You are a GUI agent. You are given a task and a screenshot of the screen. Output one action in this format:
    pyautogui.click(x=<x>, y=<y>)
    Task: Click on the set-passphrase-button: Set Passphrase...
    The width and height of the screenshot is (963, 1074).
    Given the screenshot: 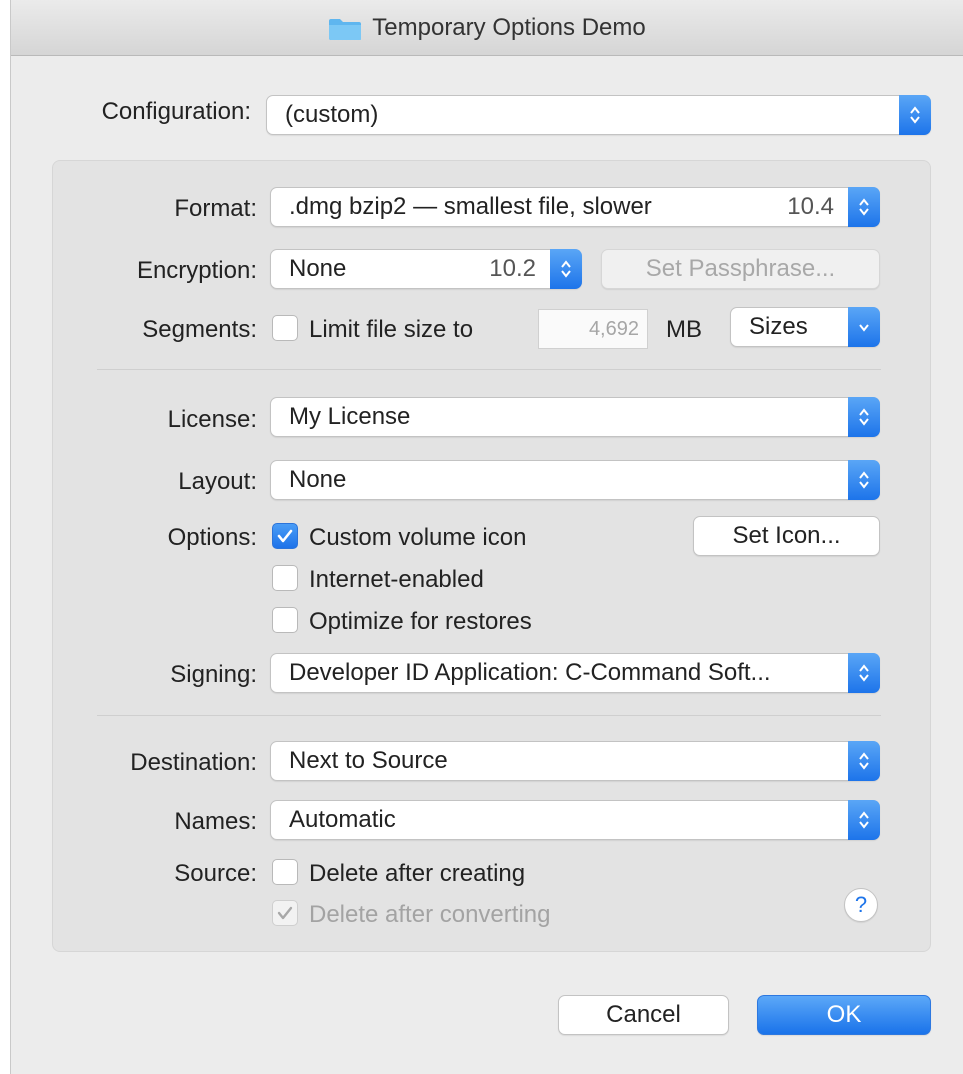 What is the action you would take?
    pyautogui.click(x=740, y=269)
    